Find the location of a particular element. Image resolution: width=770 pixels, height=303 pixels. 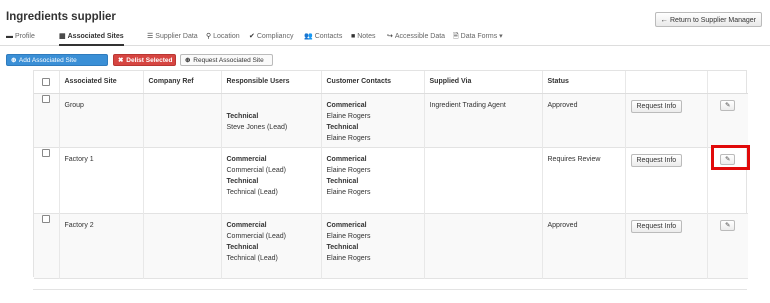

building-icon: ▦ is located at coordinates (62, 36).